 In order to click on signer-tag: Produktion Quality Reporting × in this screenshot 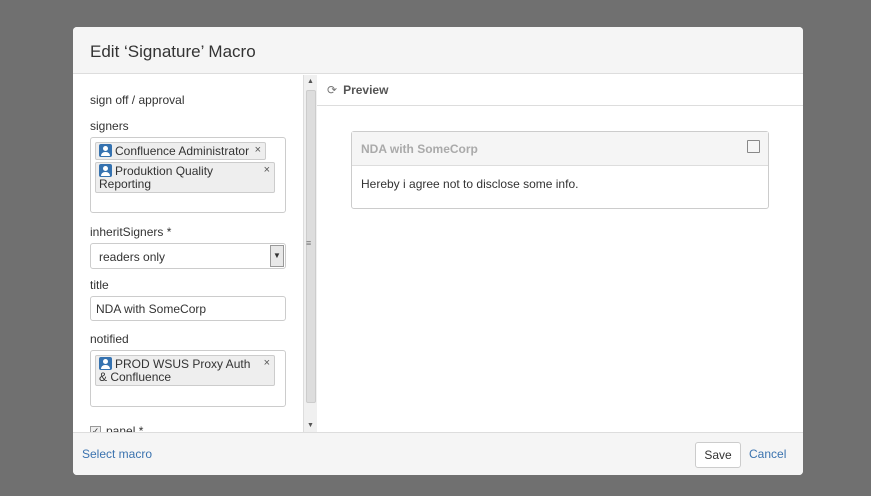, I will do `click(185, 177)`.